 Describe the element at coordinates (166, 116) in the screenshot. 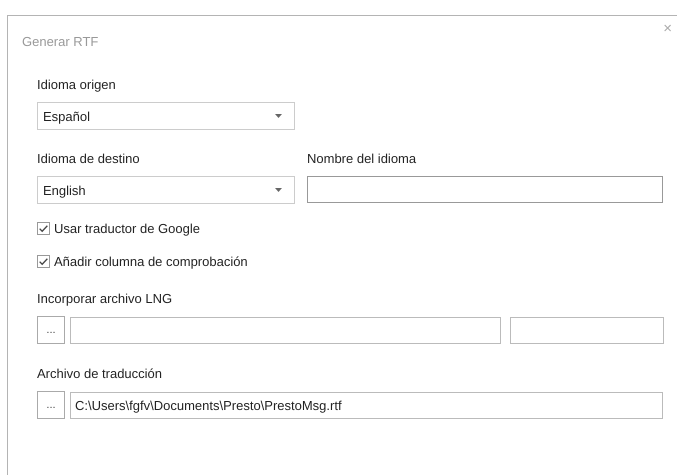

I see `dropdown: Español` at that location.